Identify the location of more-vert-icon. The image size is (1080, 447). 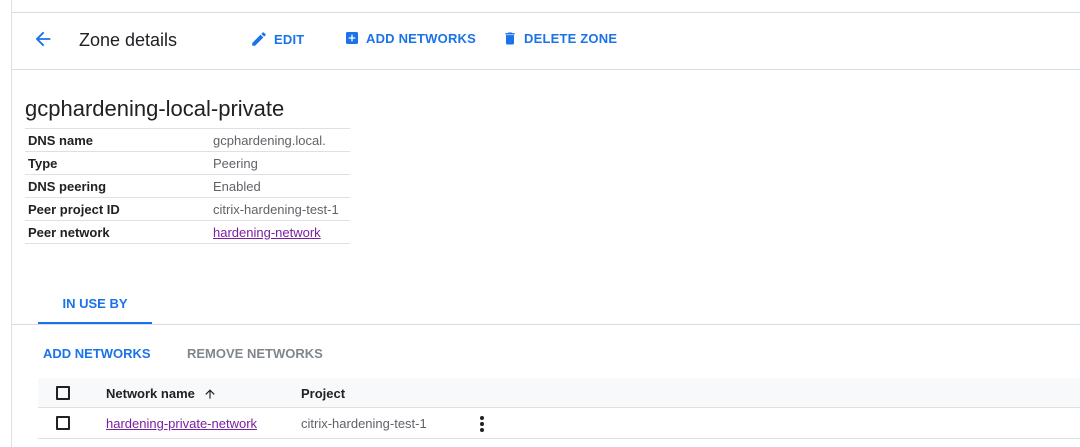
(482, 424).